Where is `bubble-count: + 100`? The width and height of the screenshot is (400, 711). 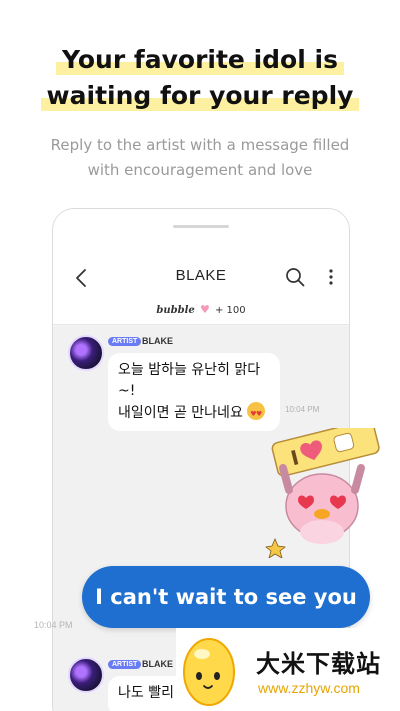
bubble-count: + 100 is located at coordinates (230, 310).